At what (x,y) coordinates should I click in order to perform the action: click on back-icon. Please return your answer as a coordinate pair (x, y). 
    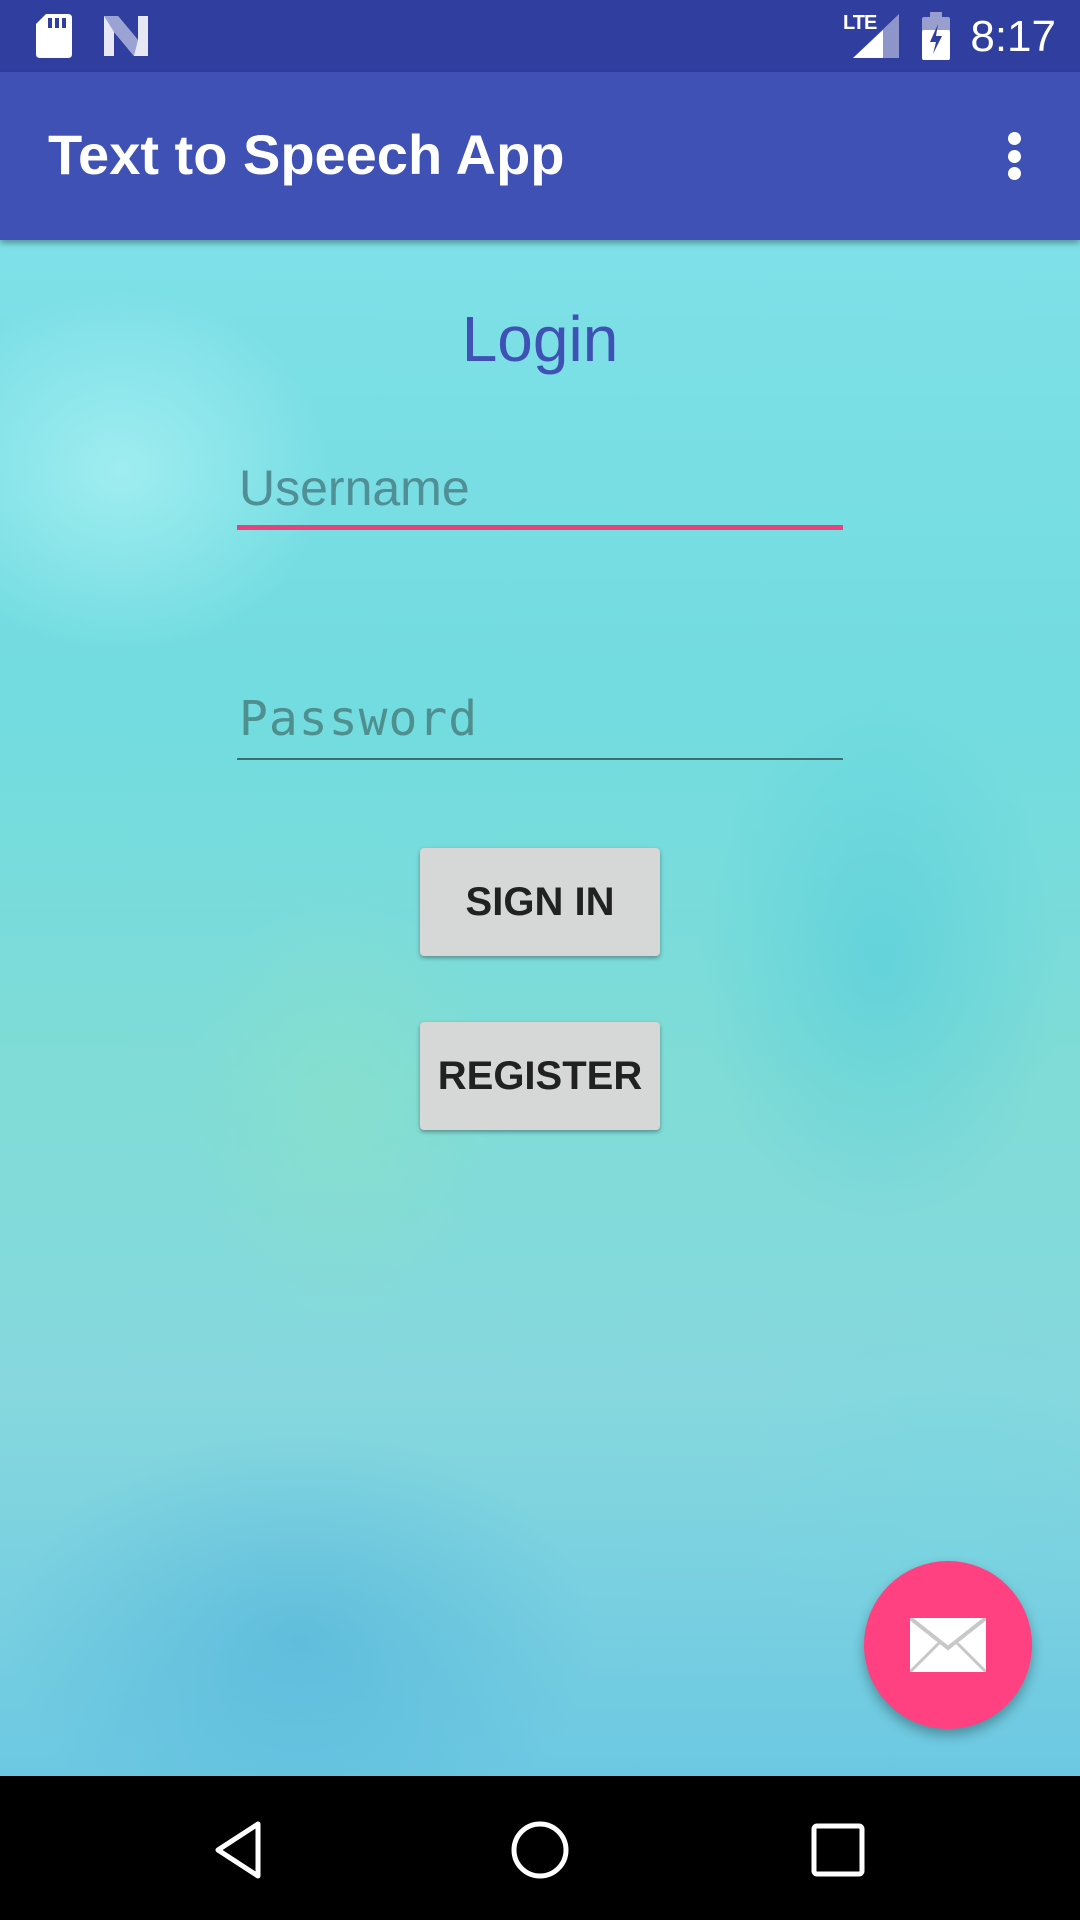
    Looking at the image, I should click on (242, 1850).